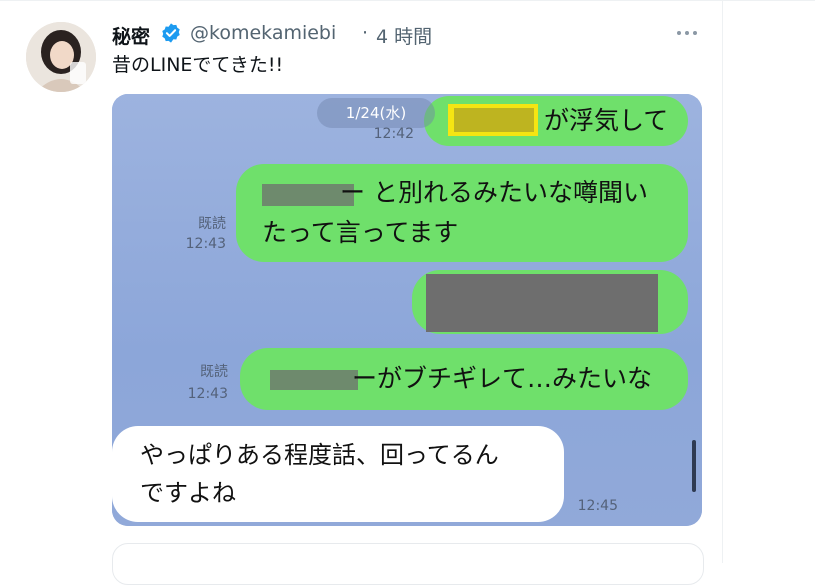 The height and width of the screenshot is (585, 815). What do you see at coordinates (131, 35) in the screenshot?
I see `author-name: 秘密` at bounding box center [131, 35].